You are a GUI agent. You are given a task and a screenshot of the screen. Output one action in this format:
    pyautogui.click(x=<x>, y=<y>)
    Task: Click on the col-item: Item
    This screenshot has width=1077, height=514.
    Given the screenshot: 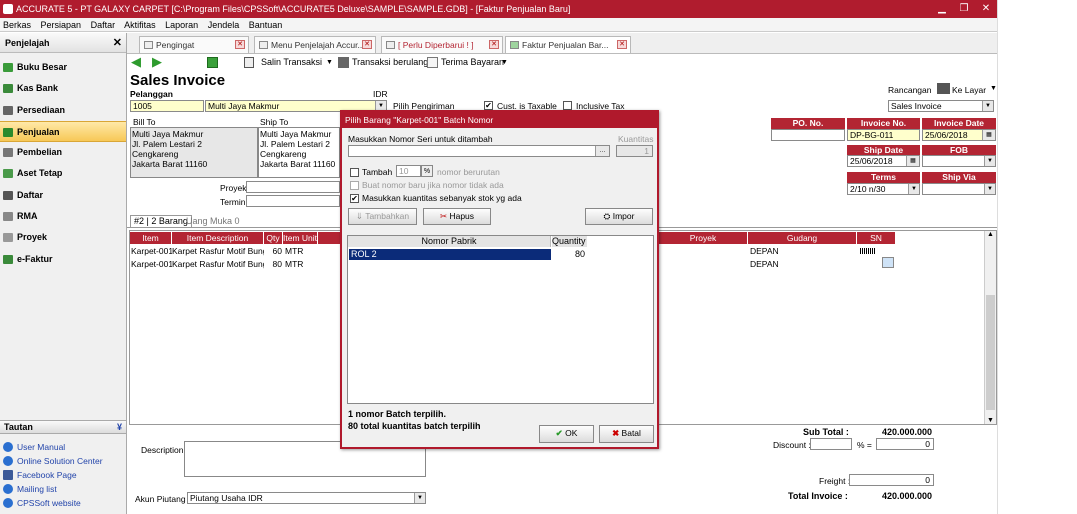 What is the action you would take?
    pyautogui.click(x=150, y=238)
    